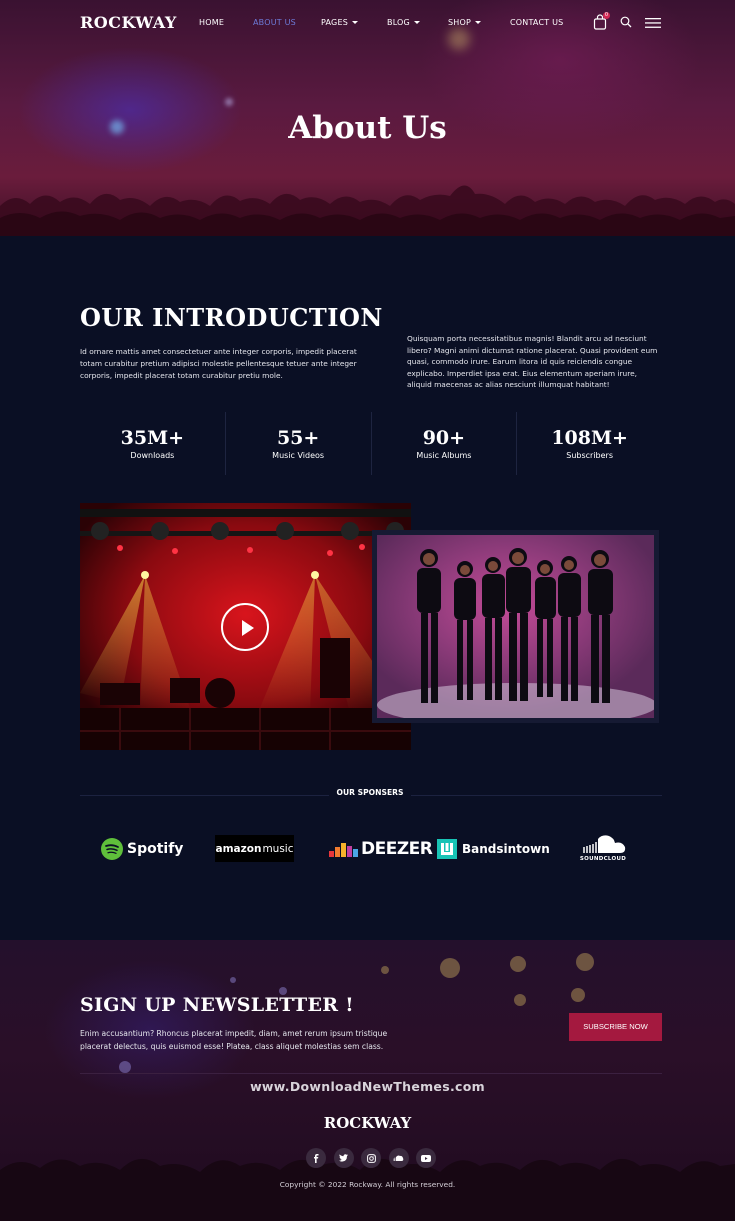 The width and height of the screenshot is (735, 1221). What do you see at coordinates (343, 850) in the screenshot?
I see `deezer-icon` at bounding box center [343, 850].